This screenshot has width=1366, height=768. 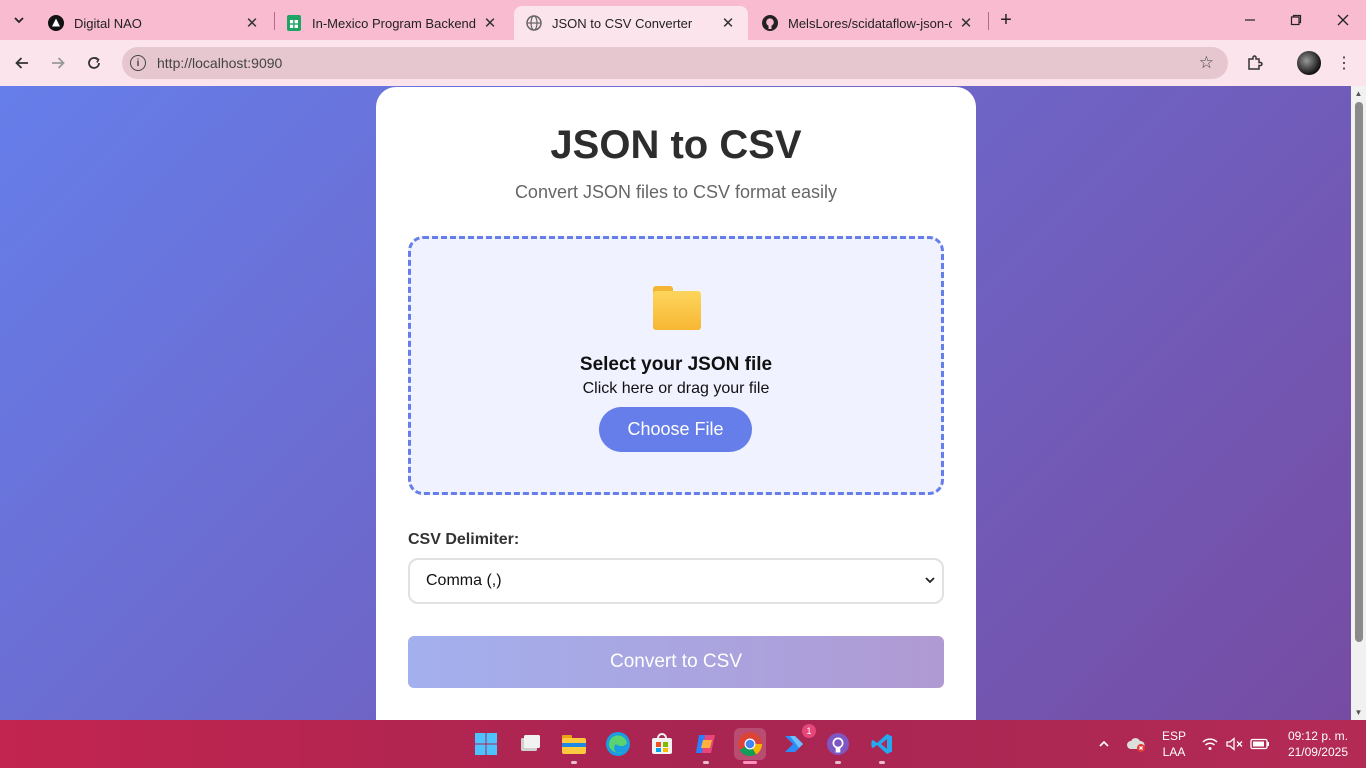 I want to click on github-desktop-app, so click(x=838, y=746).